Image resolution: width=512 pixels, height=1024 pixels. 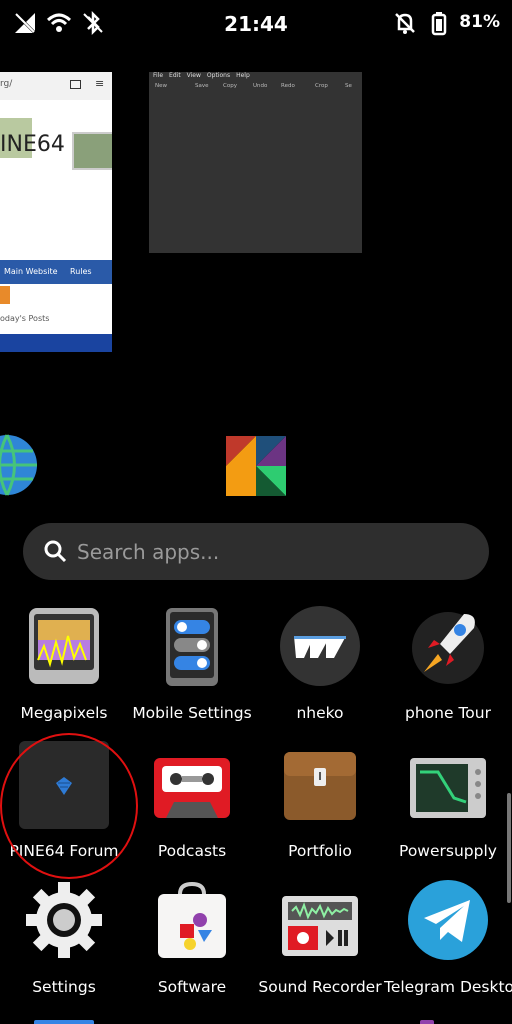 I want to click on app-label: Powersupply, so click(x=448, y=851).